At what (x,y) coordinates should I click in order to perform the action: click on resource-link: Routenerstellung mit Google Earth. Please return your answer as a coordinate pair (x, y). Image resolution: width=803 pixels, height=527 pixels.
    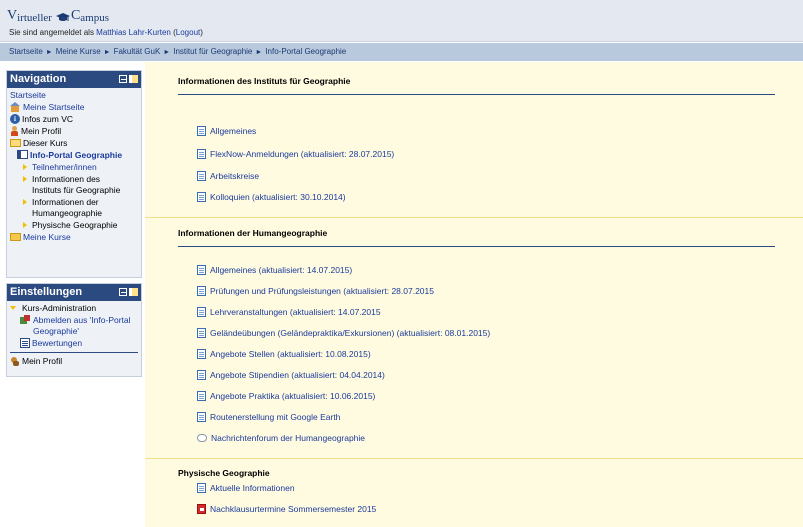
    Looking at the image, I should click on (268, 417).